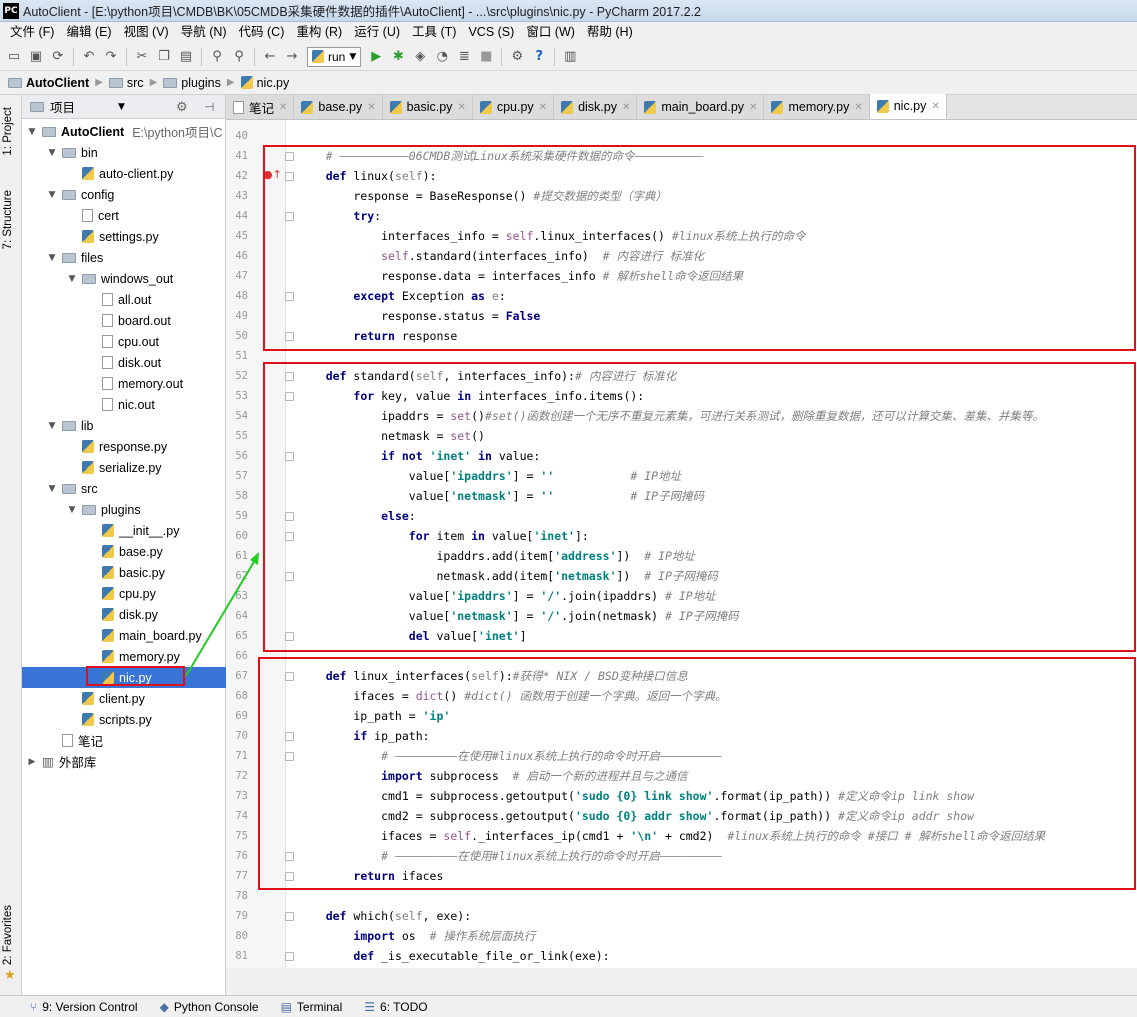 The width and height of the screenshot is (1137, 1017). I want to click on replace-icon: ⚲, so click(239, 57).